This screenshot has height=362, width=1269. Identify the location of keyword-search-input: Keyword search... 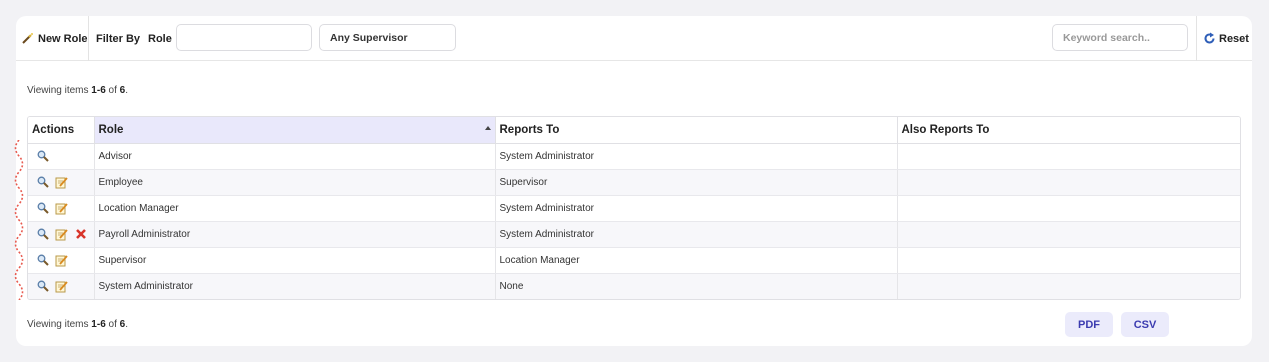
(1120, 37).